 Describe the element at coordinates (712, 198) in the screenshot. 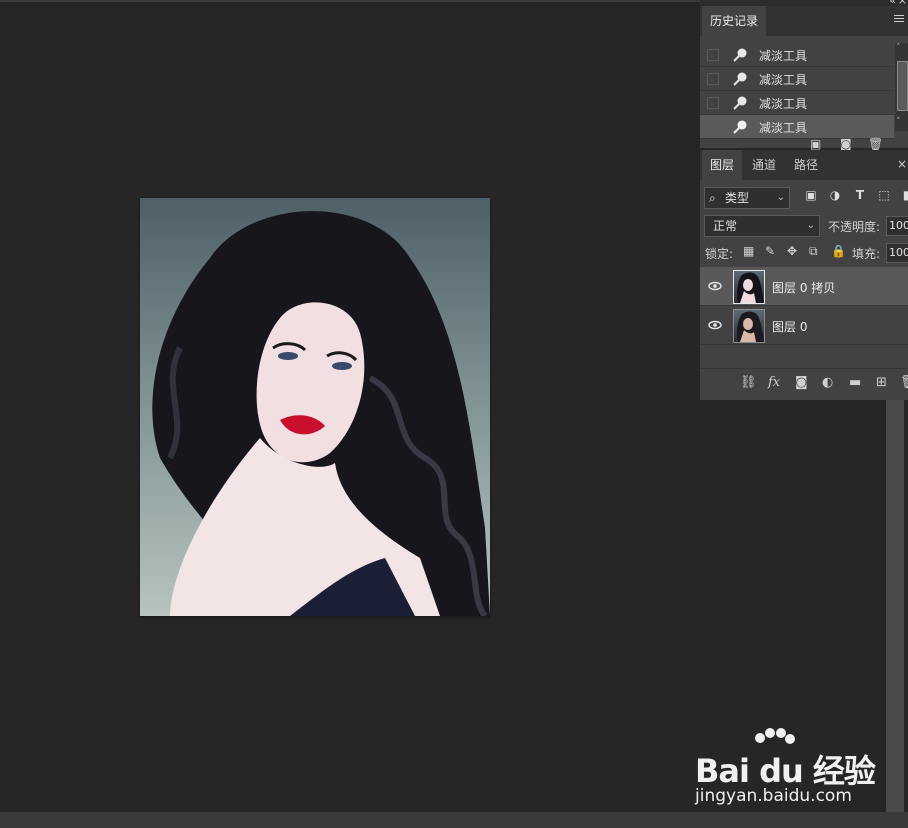

I see `search-icon: ⌕` at that location.